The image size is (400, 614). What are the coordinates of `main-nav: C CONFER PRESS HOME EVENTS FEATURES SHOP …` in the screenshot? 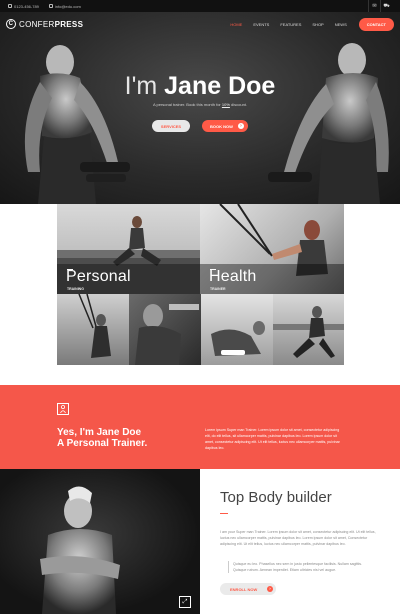 It's located at (200, 24).